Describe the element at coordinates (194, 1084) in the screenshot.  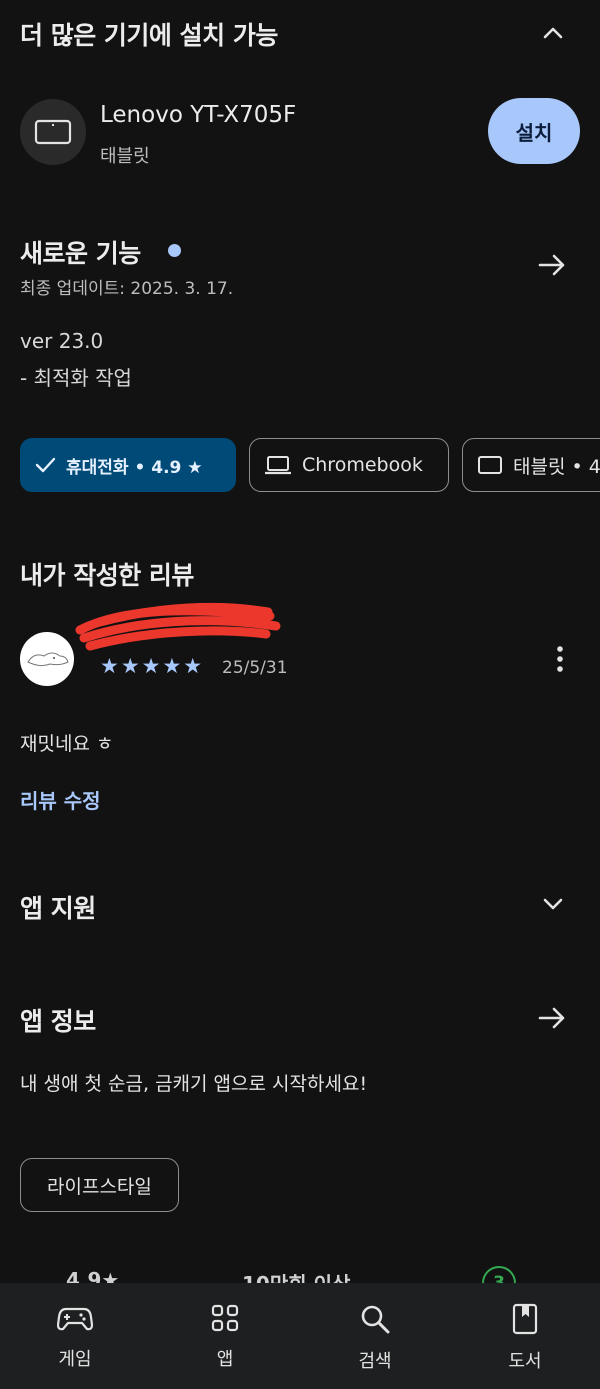
I see `app-description: 내 생애 첫 순금, 금캐기 앱으로 시작하세요!` at that location.